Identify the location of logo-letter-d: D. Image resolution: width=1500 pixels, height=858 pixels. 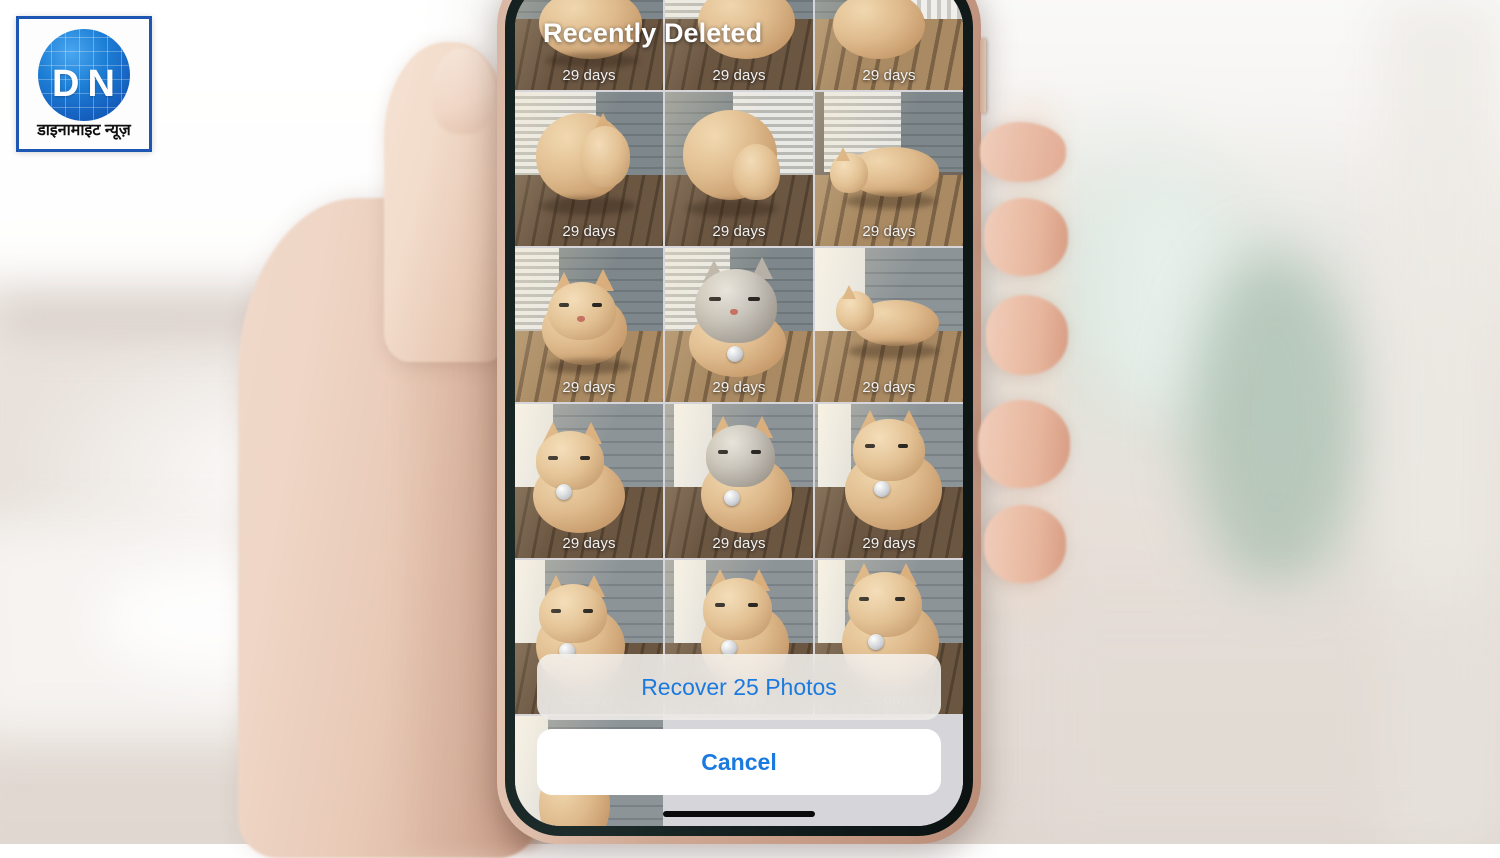
(66, 83).